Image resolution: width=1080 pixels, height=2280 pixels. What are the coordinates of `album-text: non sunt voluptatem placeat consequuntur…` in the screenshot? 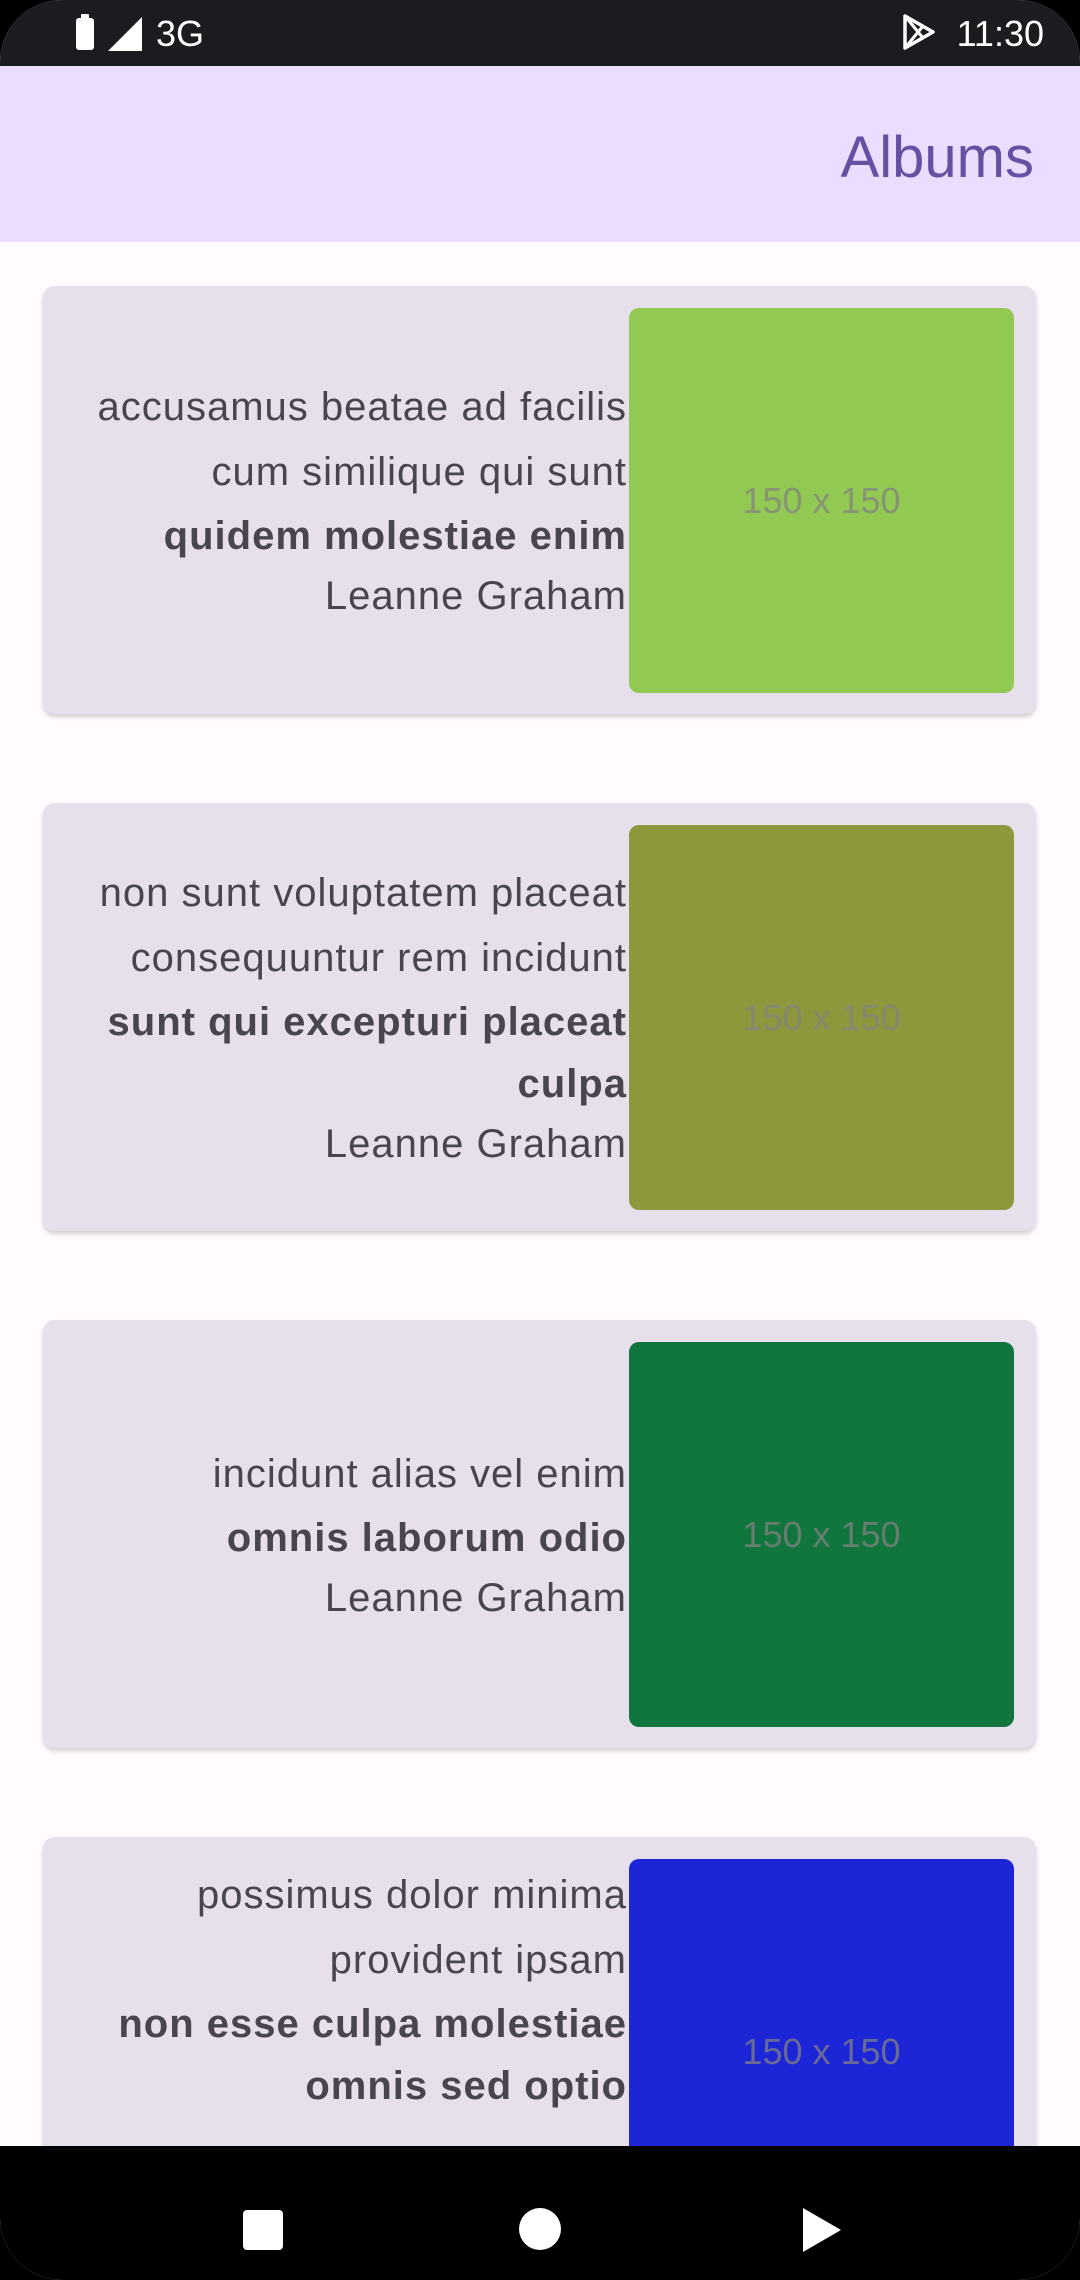 It's located at (345, 1017).